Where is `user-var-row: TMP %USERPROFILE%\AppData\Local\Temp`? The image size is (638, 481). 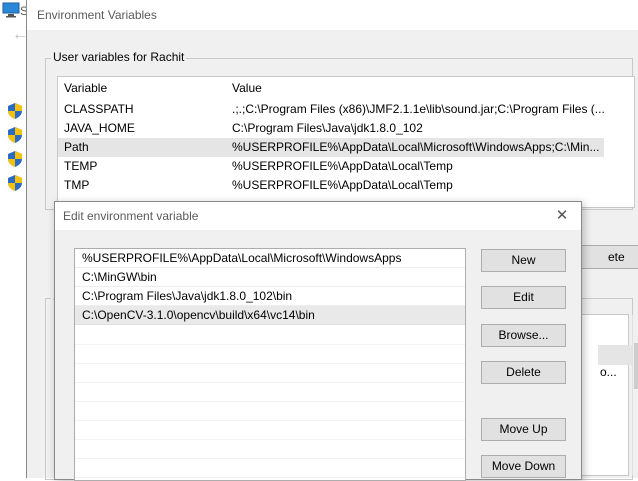 user-var-row: TMP %USERPROFILE%\AppData\Local\Temp is located at coordinates (331, 185).